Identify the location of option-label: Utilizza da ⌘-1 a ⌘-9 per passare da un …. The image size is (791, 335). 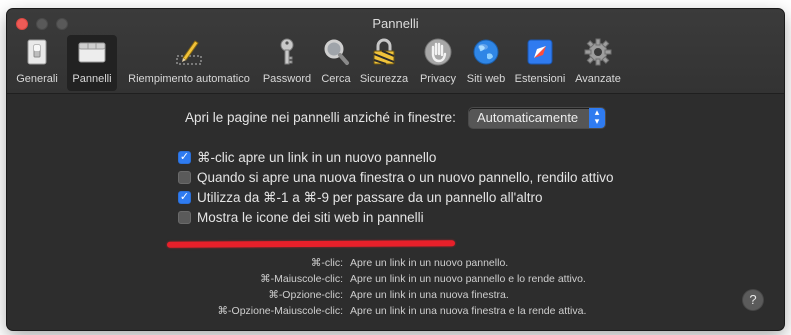
(370, 197).